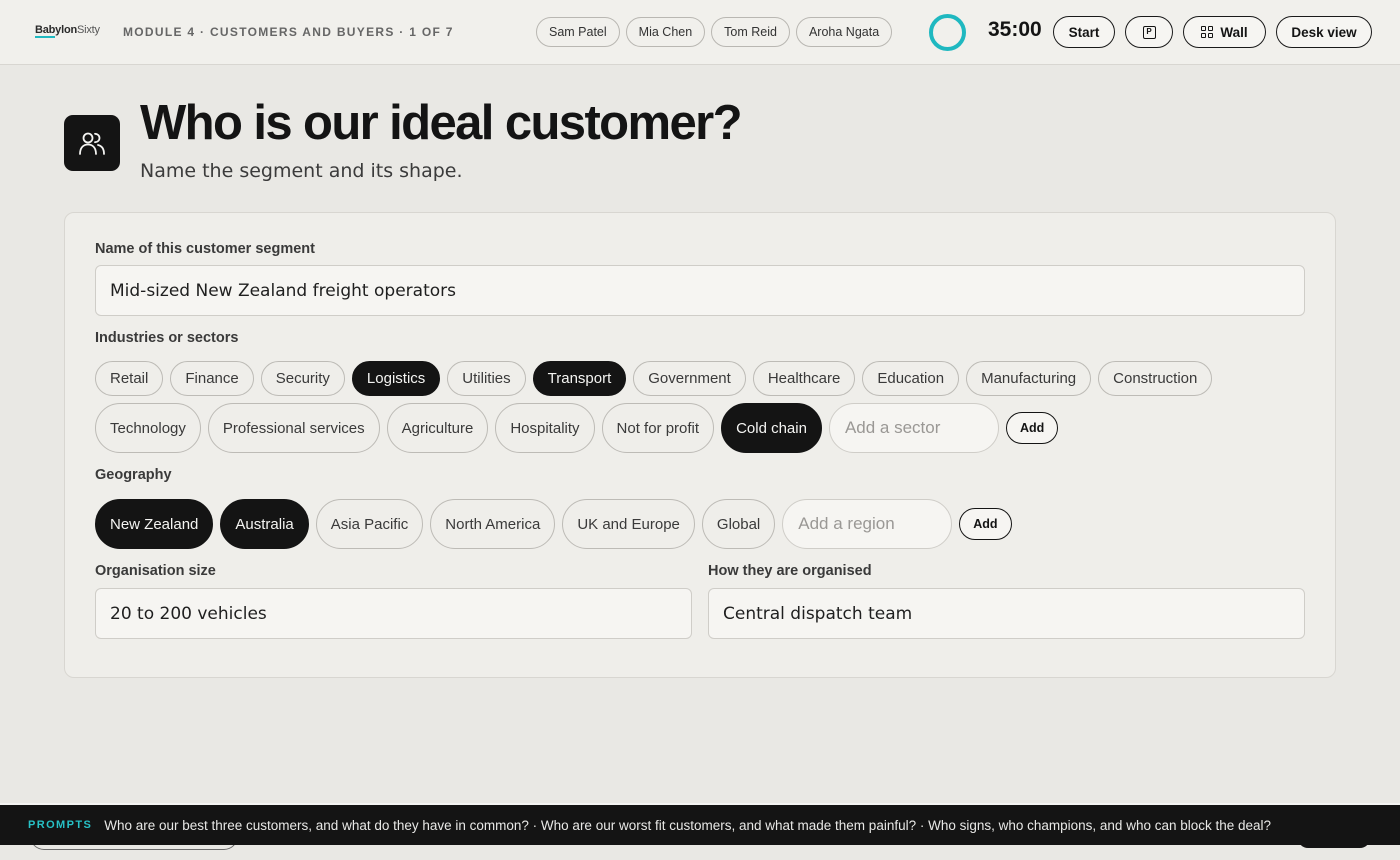  I want to click on desk-view-label: Desk view, so click(1324, 32).